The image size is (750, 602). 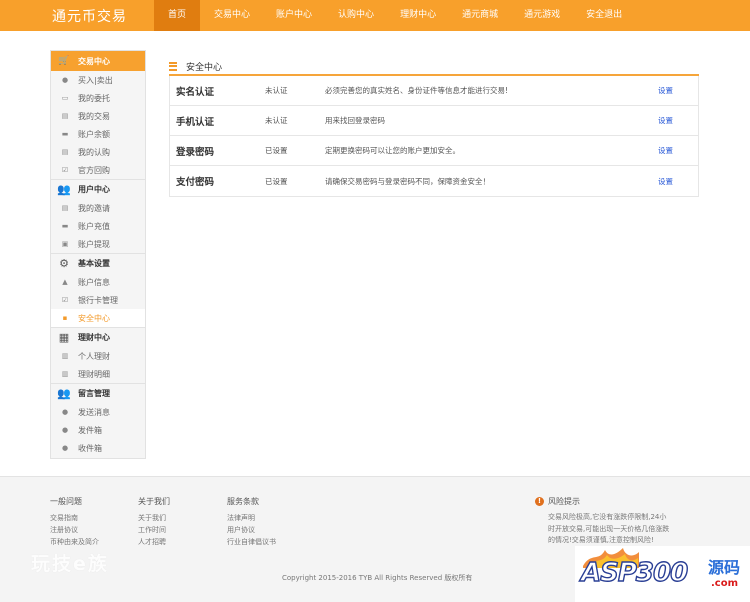 What do you see at coordinates (98, 448) in the screenshot?
I see `sidebar-item-4-2: ● 收件箱` at bounding box center [98, 448].